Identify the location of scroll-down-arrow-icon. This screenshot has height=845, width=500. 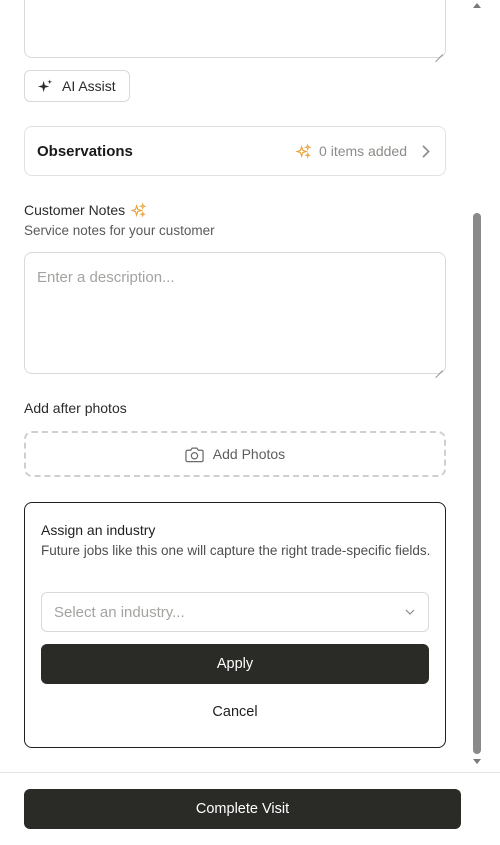
(477, 761).